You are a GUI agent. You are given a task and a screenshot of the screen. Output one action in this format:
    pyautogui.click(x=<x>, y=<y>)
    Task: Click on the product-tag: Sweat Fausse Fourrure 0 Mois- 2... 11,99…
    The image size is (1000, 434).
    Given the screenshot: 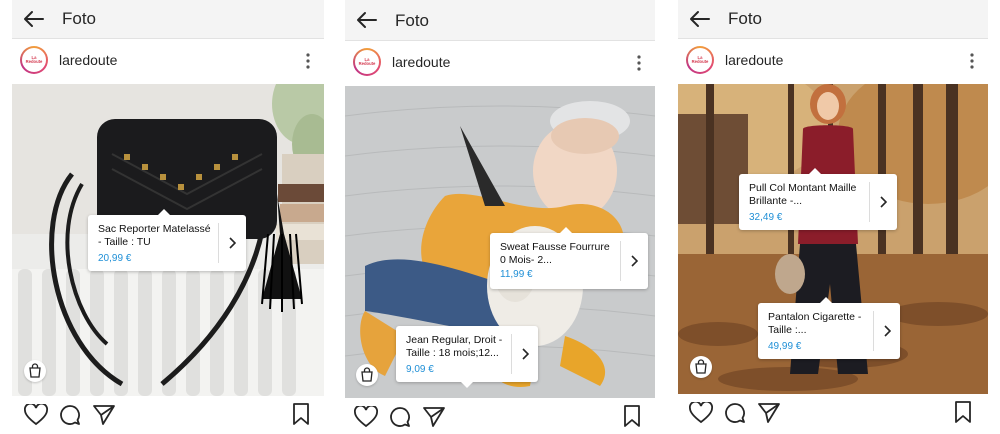 What is the action you would take?
    pyautogui.click(x=569, y=258)
    